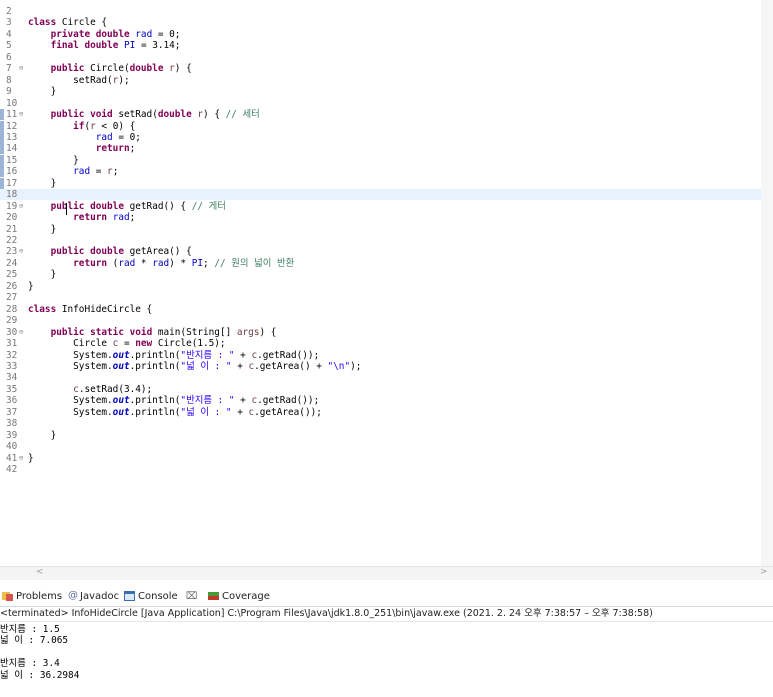 The width and height of the screenshot is (773, 697). What do you see at coordinates (764, 572) in the screenshot?
I see `scroll-right-arrow-icon: >` at bounding box center [764, 572].